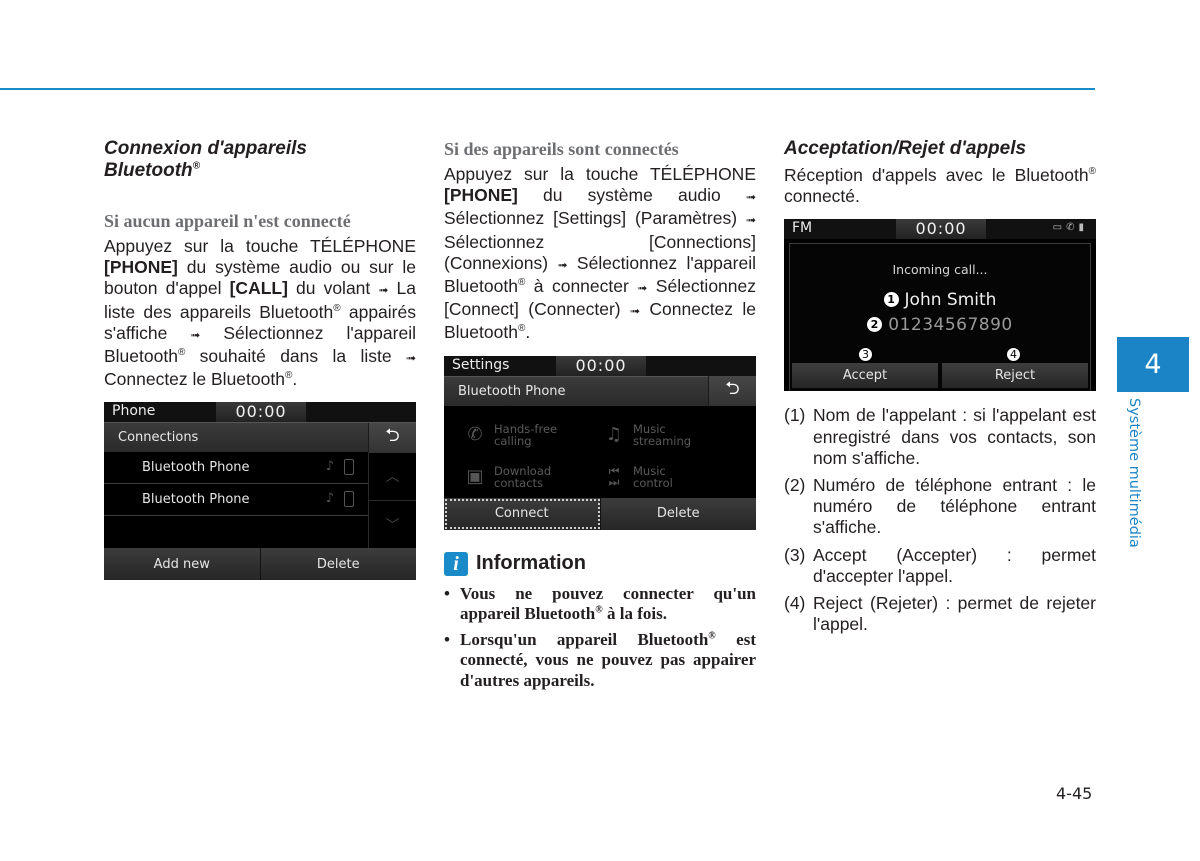 The height and width of the screenshot is (861, 1200). Describe the element at coordinates (260, 171) in the screenshot. I see `section-title-line2: Bluetooth®` at that location.